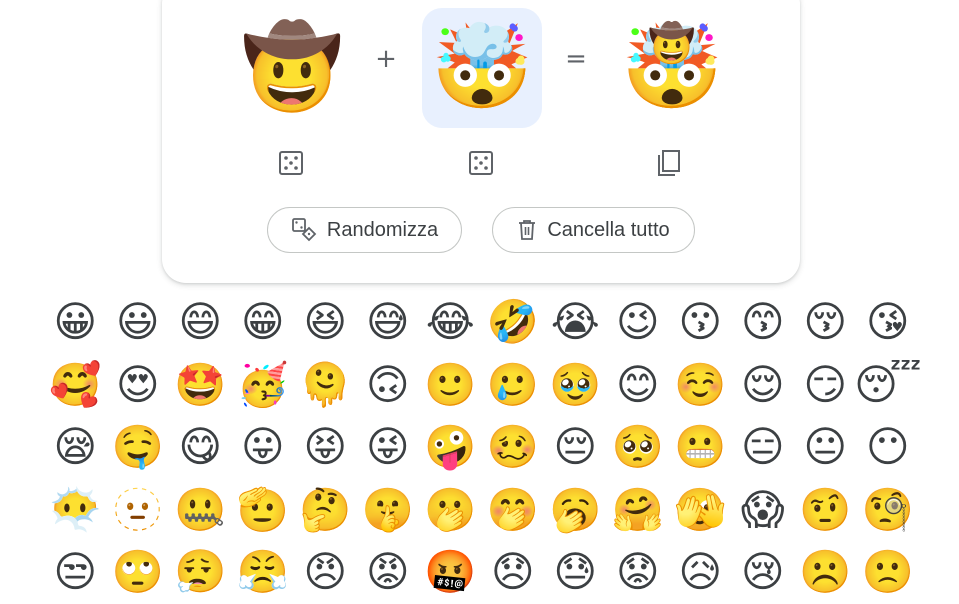 The width and height of the screenshot is (959, 604). Describe the element at coordinates (638, 572) in the screenshot. I see `emoji-grid-item: 😟` at that location.